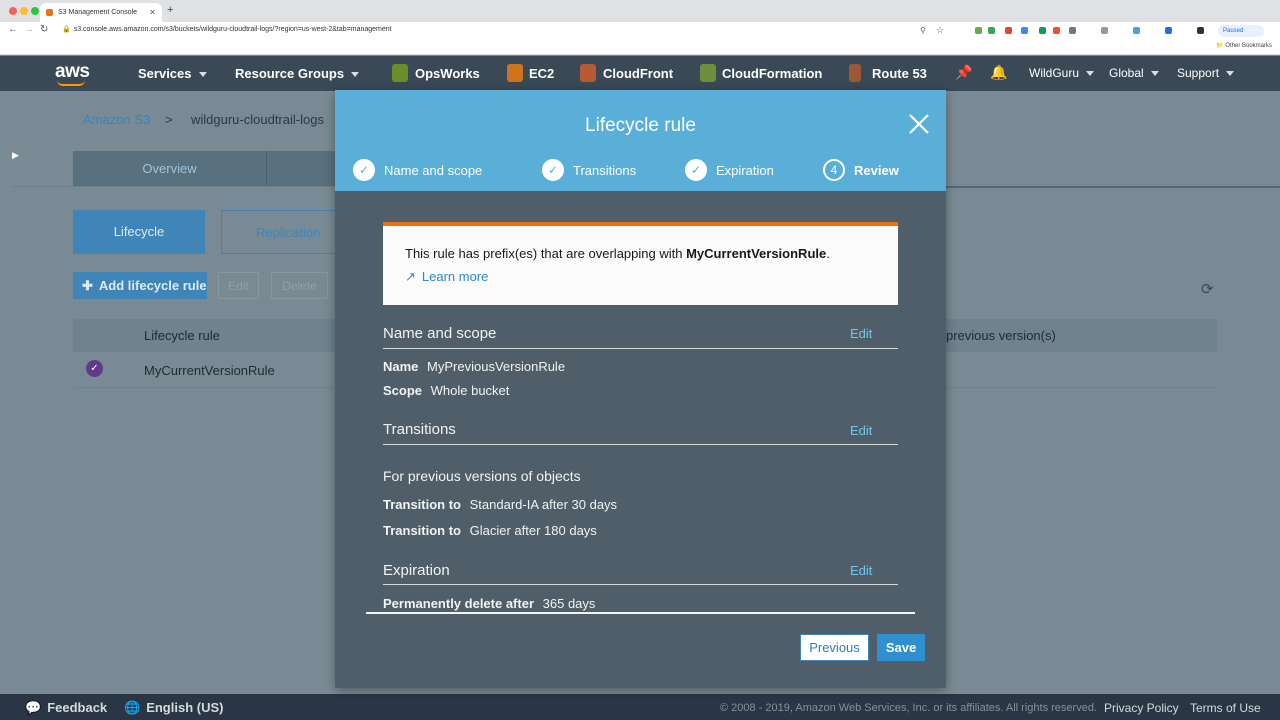 This screenshot has width=1280, height=720. Describe the element at coordinates (266, 169) in the screenshot. I see `tab-divider` at that location.